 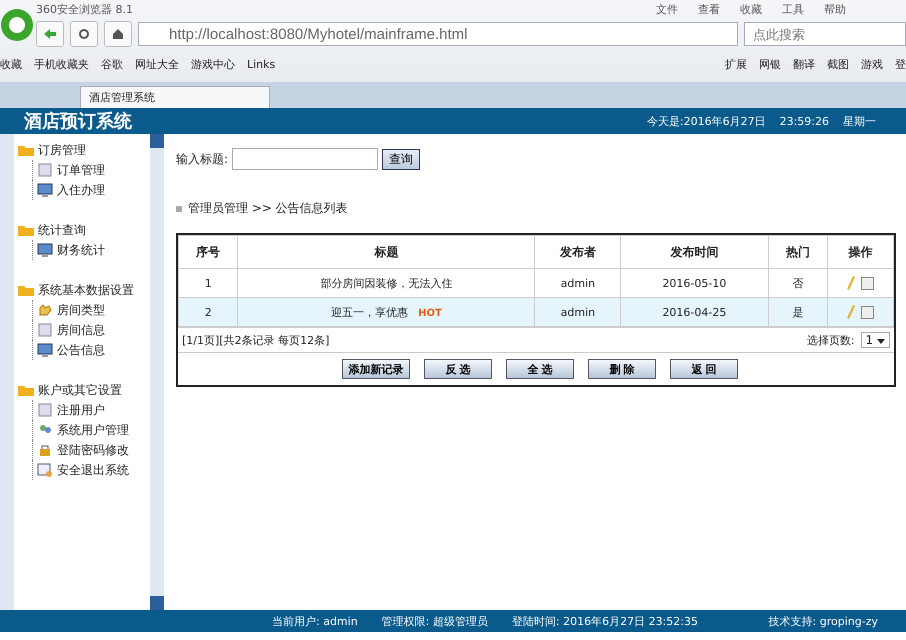 I want to click on toolbar-item: 登, so click(x=900, y=64).